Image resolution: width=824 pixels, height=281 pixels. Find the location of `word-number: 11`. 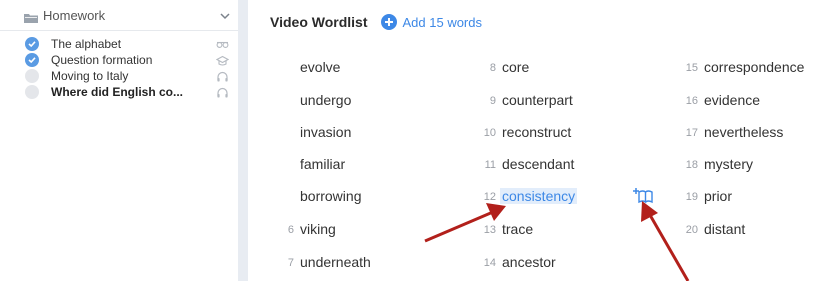

word-number: 11 is located at coordinates (490, 165).